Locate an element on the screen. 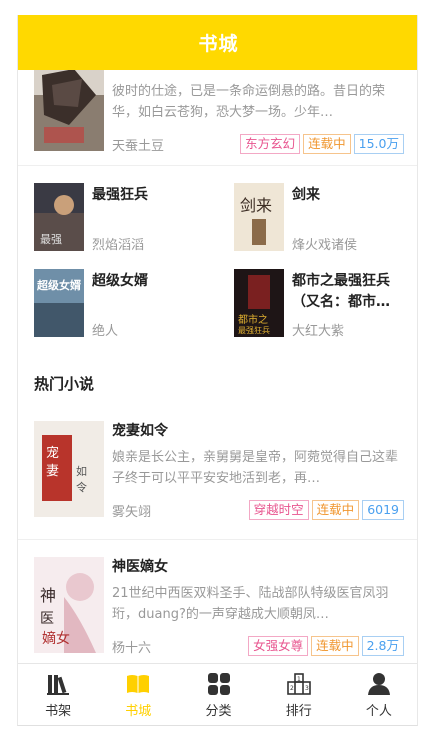 This screenshot has height=746, width=438. book-title: 神医嫡女 is located at coordinates (140, 567).